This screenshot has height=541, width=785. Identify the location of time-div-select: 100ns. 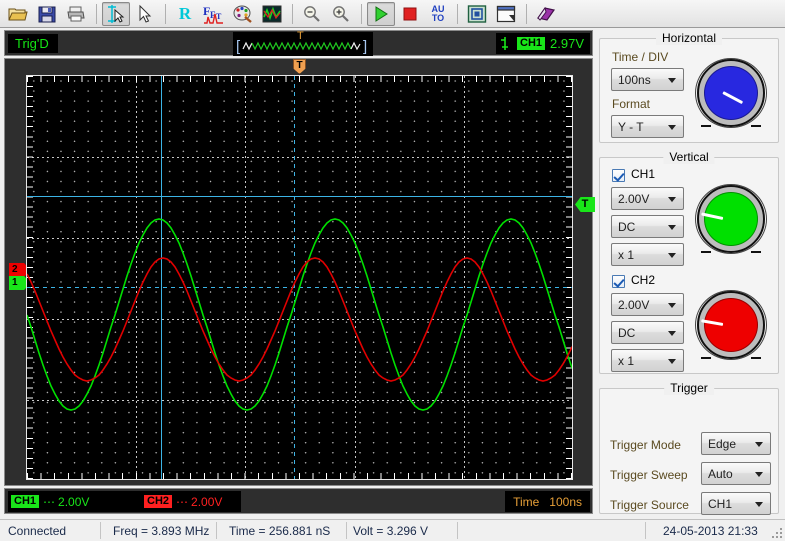
(647, 79).